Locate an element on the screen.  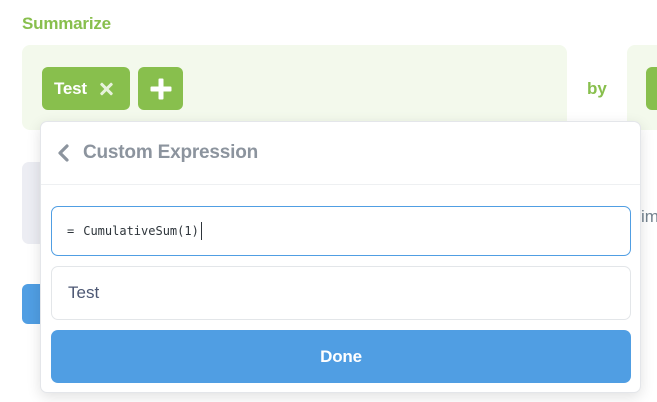
close-icon is located at coordinates (106, 89).